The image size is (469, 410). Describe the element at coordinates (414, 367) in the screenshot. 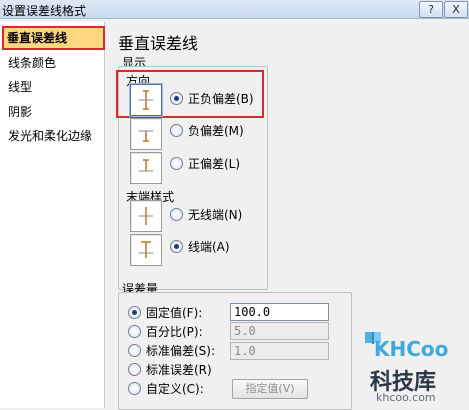

I see `watermark: KHCoo 科技库 khcoo.com` at that location.